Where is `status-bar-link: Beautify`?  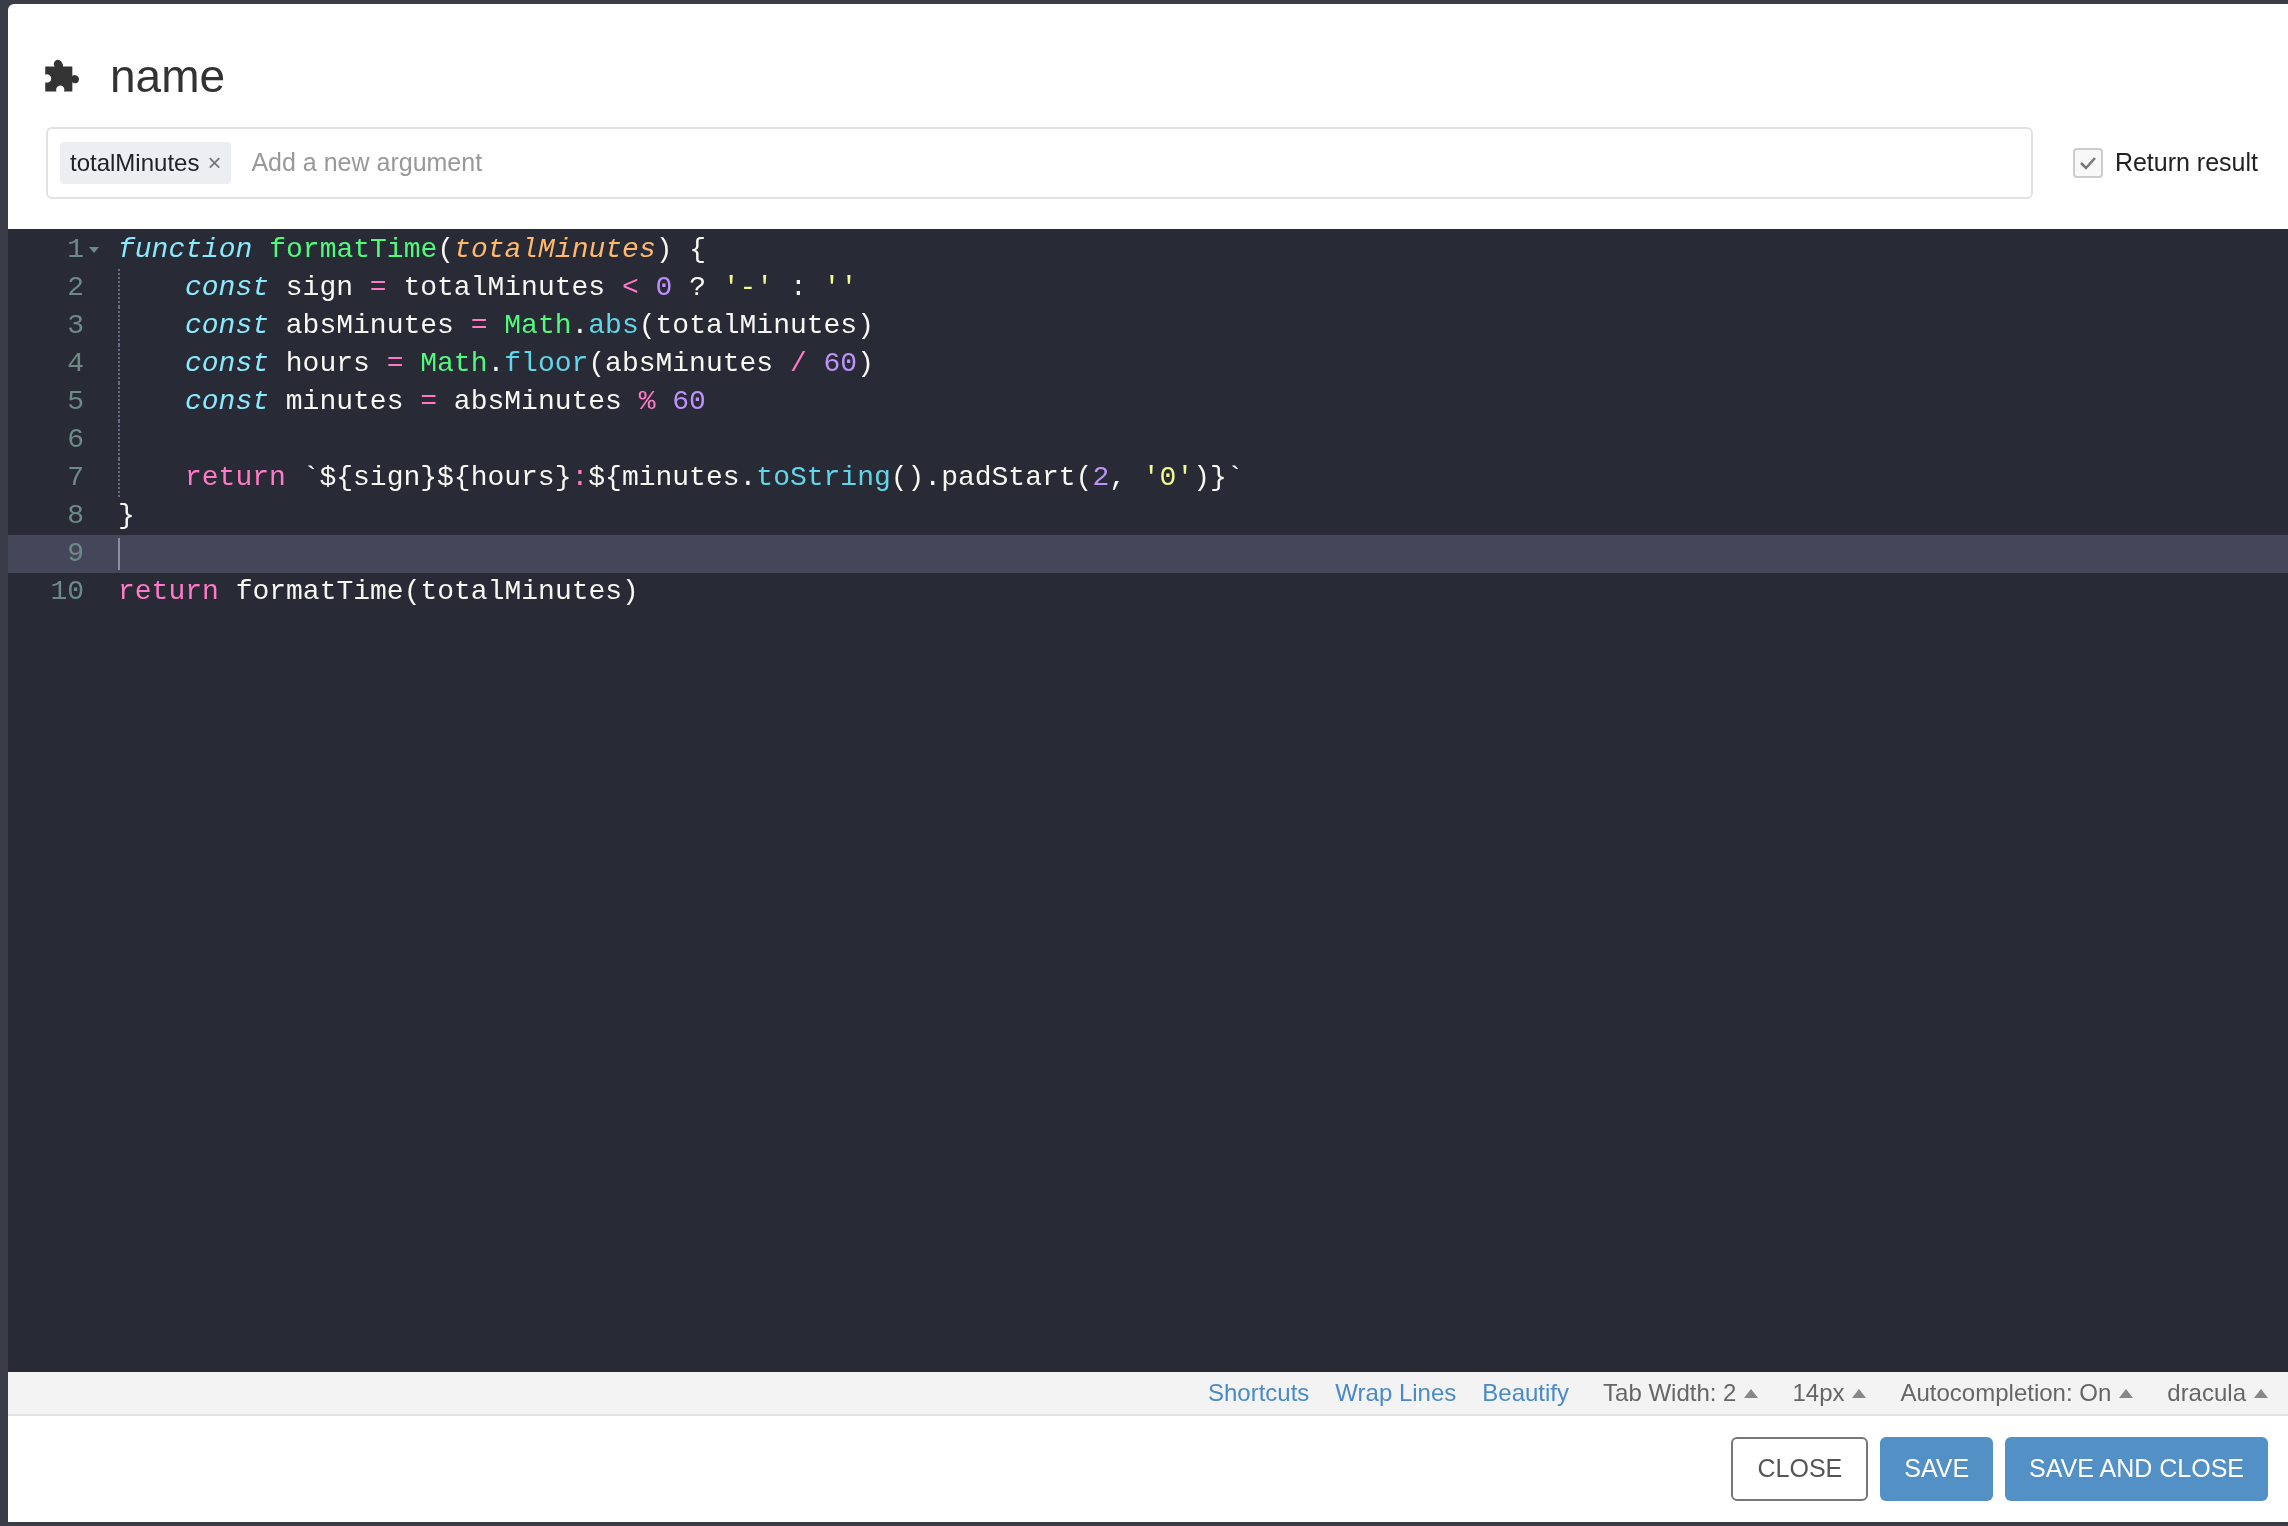
status-bar-link: Beautify is located at coordinates (1526, 1393).